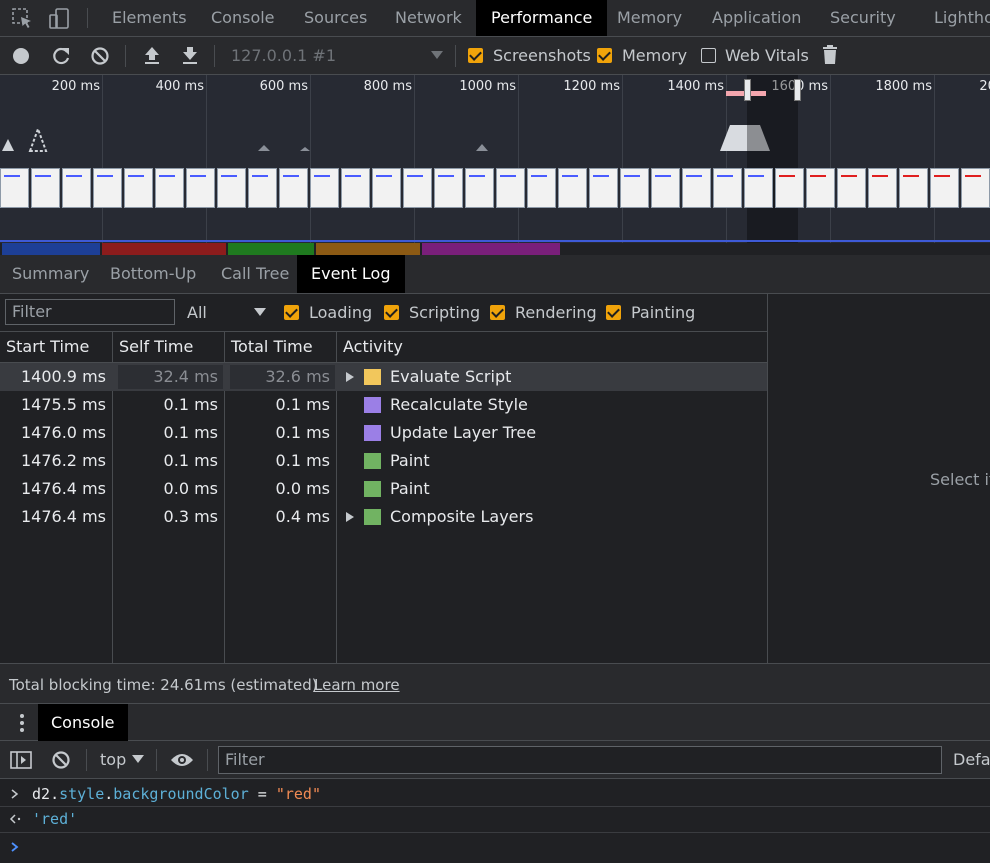 This screenshot has width=990, height=863. Describe the element at coordinates (383, 405) in the screenshot. I see `table-row: 1475.5 ms 0.1 ms 0.1 ms Recalculate Style` at that location.